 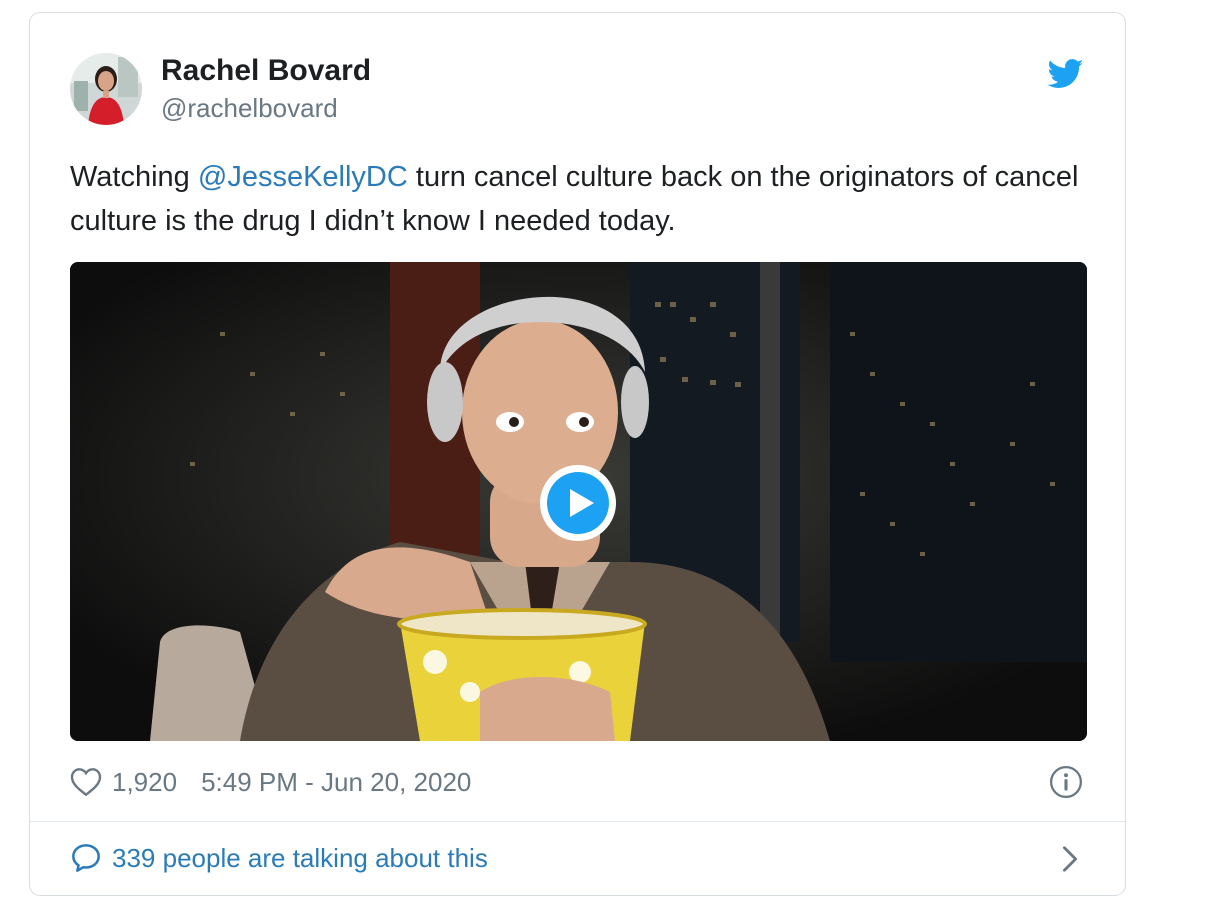 I want to click on play-icon, so click(x=578, y=503).